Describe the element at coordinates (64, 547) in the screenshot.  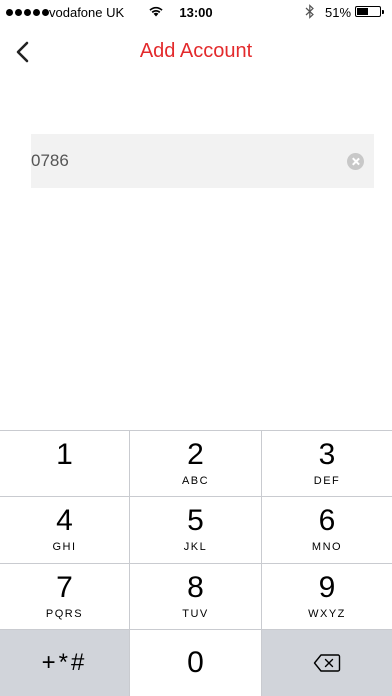
I see `key-letters: GHI` at that location.